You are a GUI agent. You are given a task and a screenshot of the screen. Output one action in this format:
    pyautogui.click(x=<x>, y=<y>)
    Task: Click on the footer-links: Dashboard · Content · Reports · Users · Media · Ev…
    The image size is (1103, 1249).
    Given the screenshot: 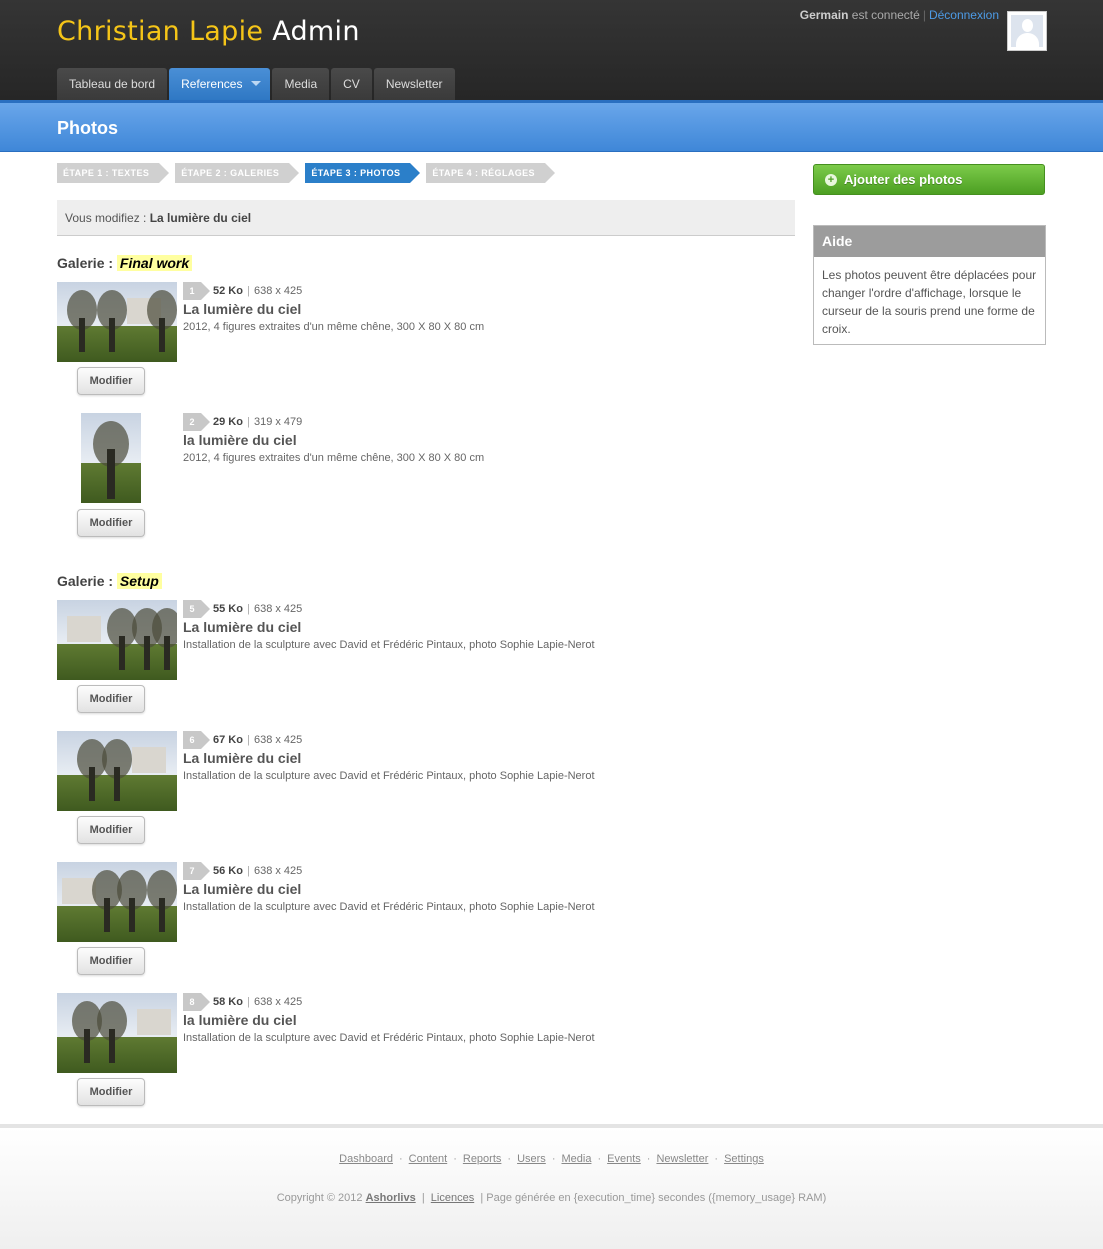 What is the action you would take?
    pyautogui.click(x=551, y=1159)
    